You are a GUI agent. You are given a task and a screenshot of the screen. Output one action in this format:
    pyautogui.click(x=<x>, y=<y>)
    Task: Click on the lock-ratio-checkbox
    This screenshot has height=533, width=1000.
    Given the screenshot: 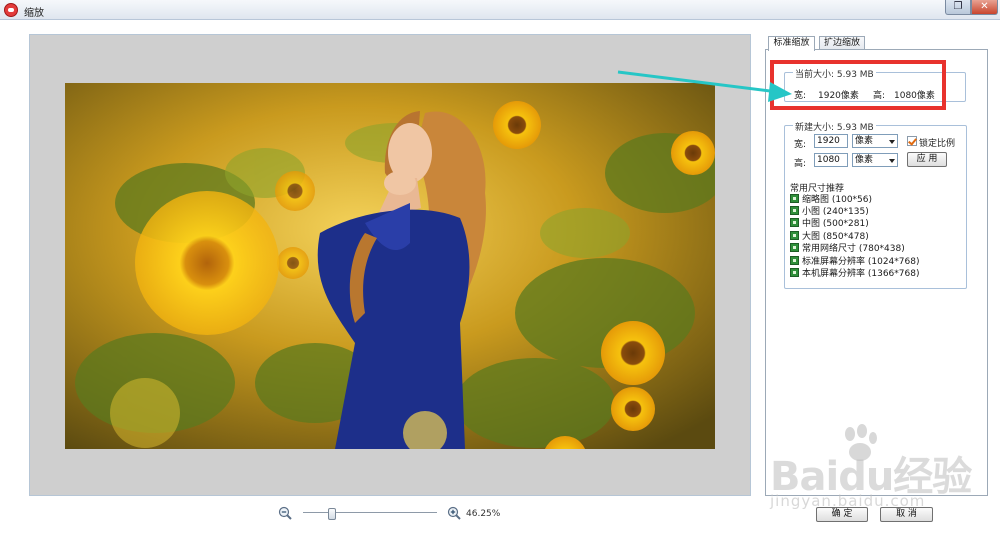 What is the action you would take?
    pyautogui.click(x=912, y=141)
    